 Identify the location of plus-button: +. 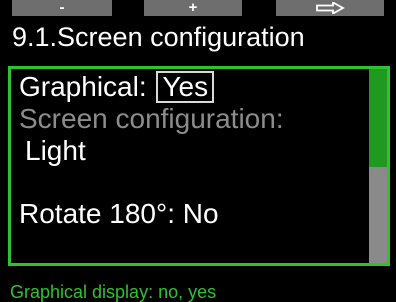
(193, 8).